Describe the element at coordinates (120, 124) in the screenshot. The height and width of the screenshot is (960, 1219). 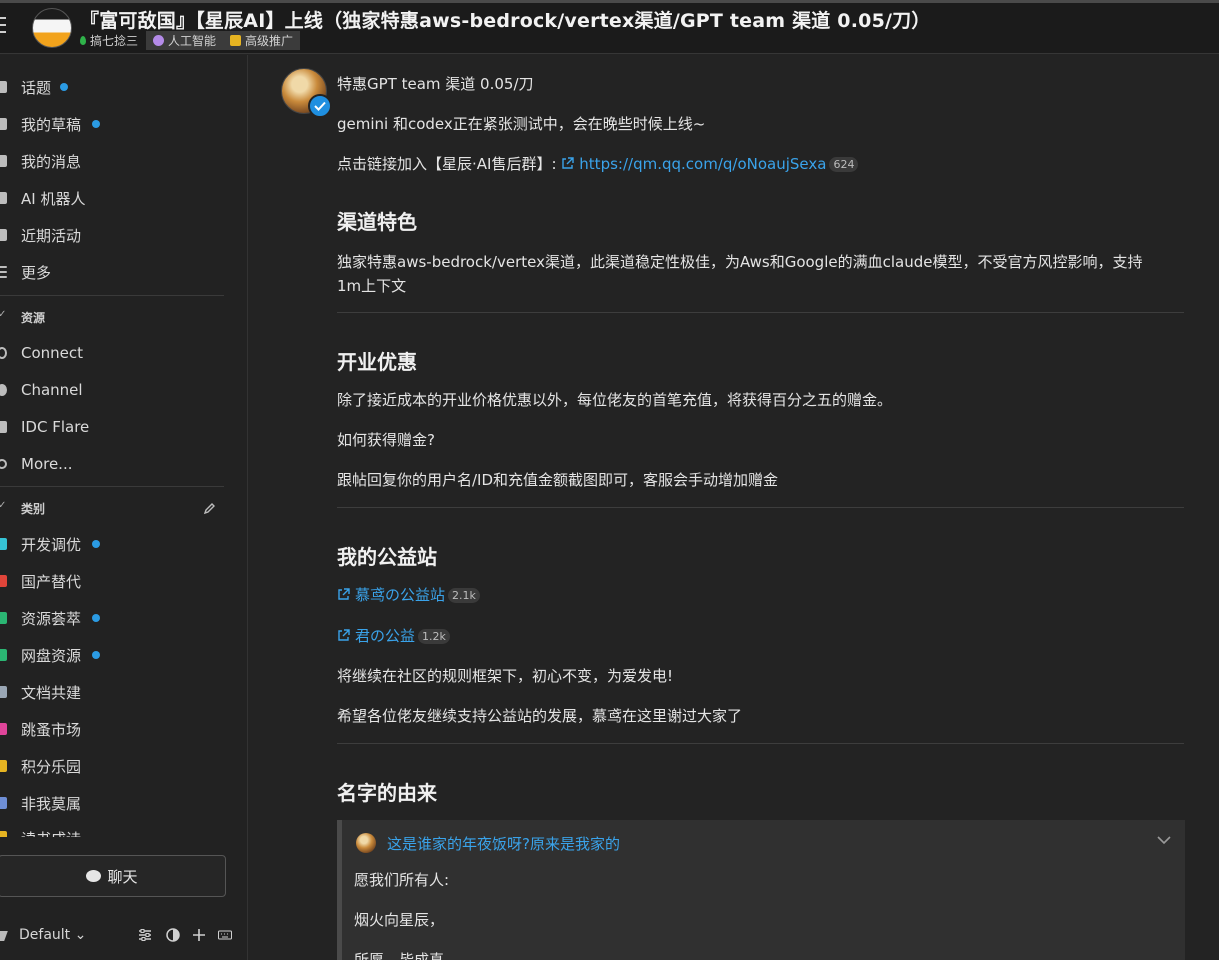
I see `sidebar-item-drafts: 我的草稿` at that location.